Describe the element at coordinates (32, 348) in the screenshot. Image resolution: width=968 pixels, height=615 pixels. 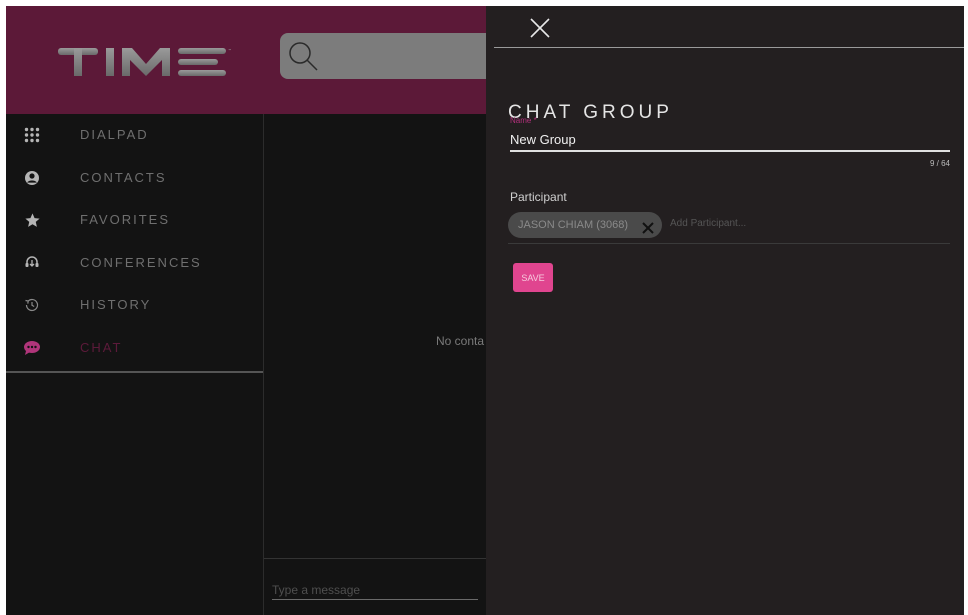
I see `chat-icon` at that location.